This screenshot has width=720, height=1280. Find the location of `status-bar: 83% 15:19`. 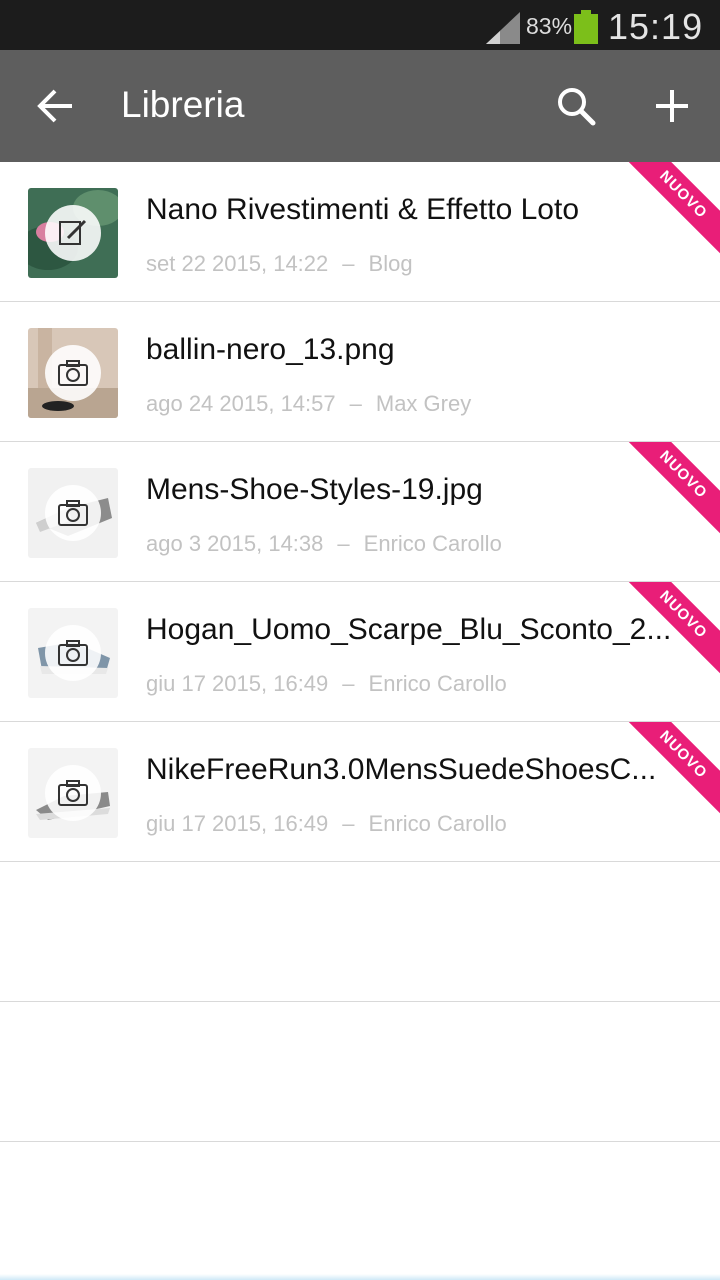

status-bar: 83% 15:19 is located at coordinates (360, 25).